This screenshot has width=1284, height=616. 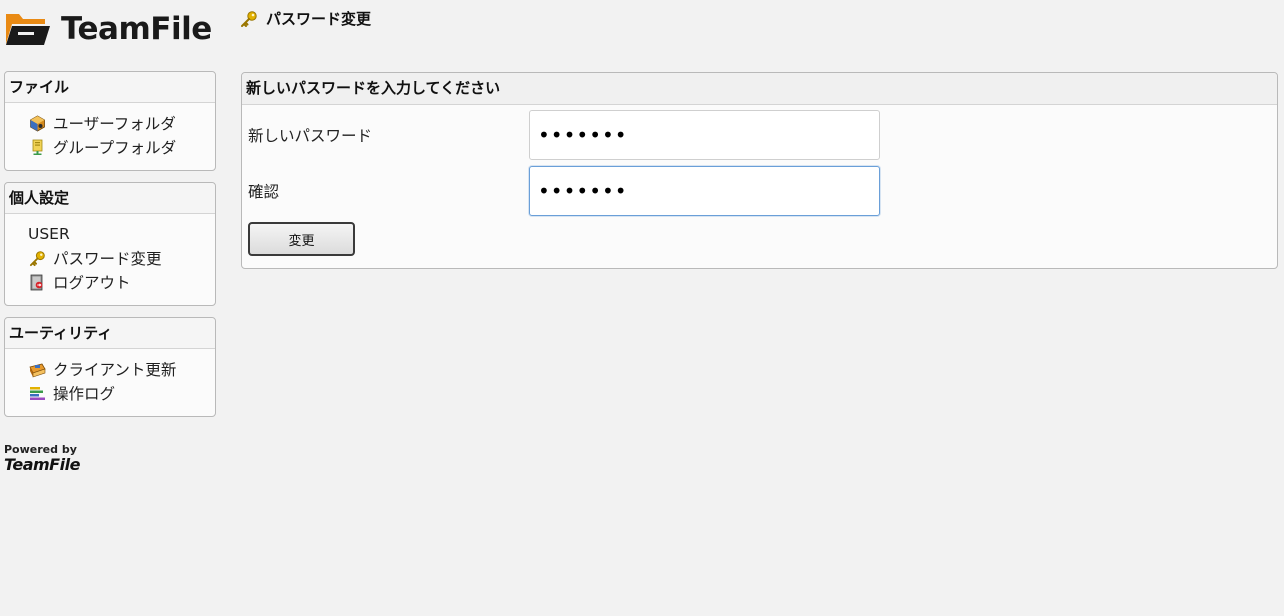 I want to click on sidebar-item-user-folder: ユーザーフォルダ, so click(x=121, y=123).